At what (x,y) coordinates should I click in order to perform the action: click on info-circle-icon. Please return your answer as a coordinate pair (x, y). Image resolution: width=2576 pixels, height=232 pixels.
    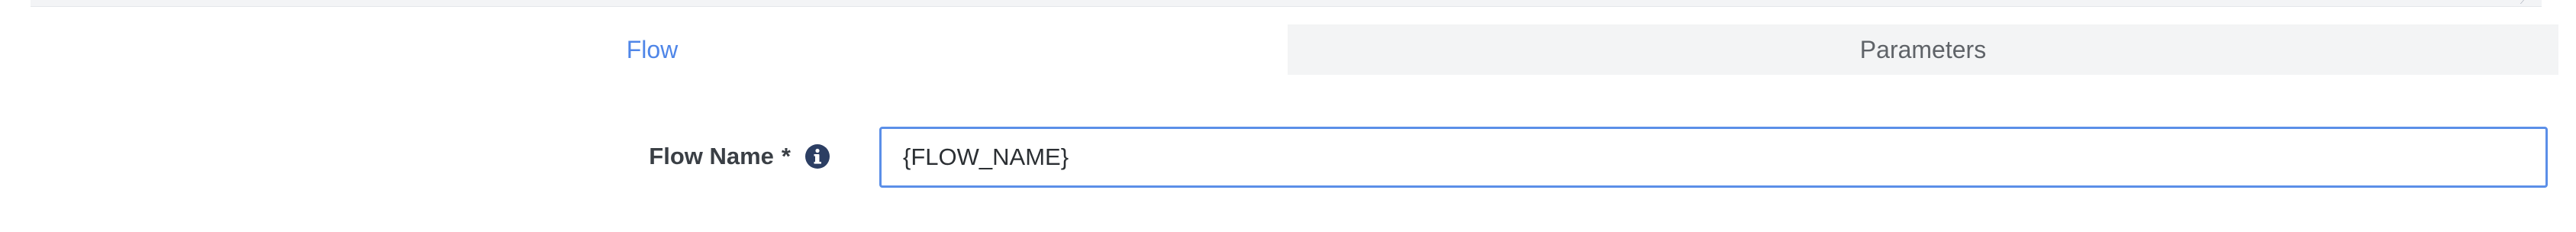
    Looking at the image, I should click on (817, 156).